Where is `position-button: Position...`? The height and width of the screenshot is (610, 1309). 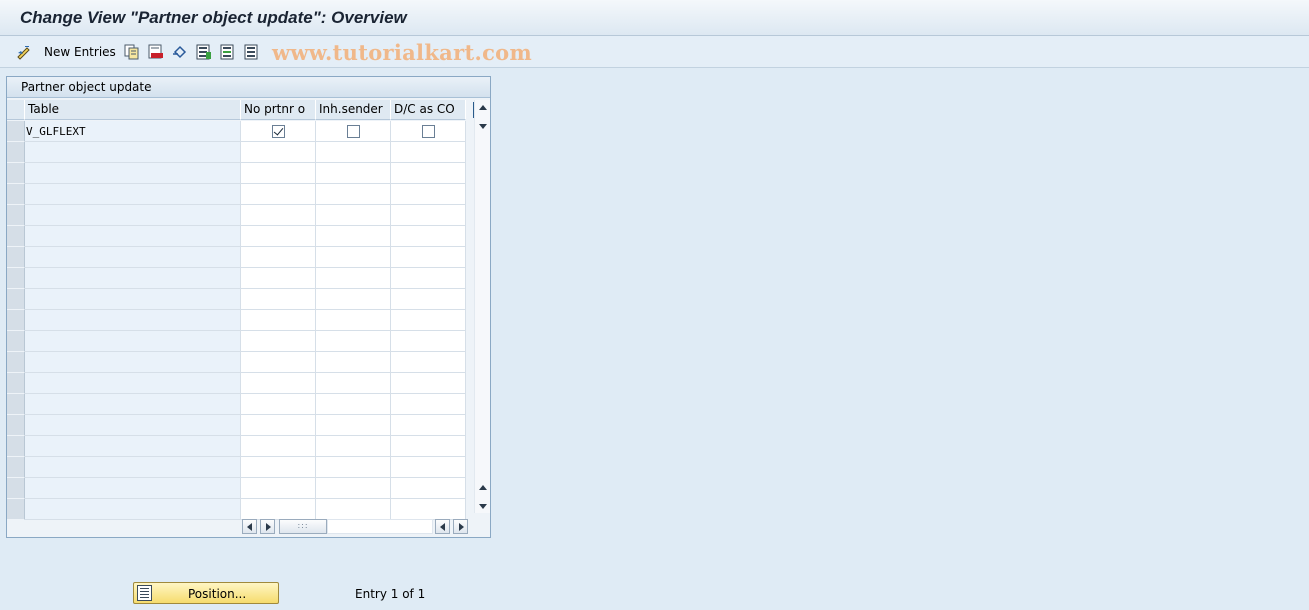
position-button: Position... is located at coordinates (206, 593).